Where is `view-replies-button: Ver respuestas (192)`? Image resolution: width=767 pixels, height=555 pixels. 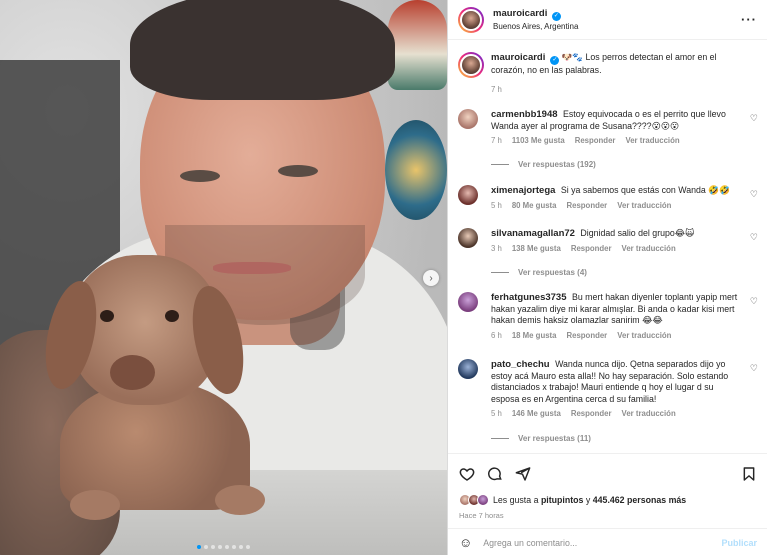
view-replies-button: Ver respuestas (192) is located at coordinates (543, 164).